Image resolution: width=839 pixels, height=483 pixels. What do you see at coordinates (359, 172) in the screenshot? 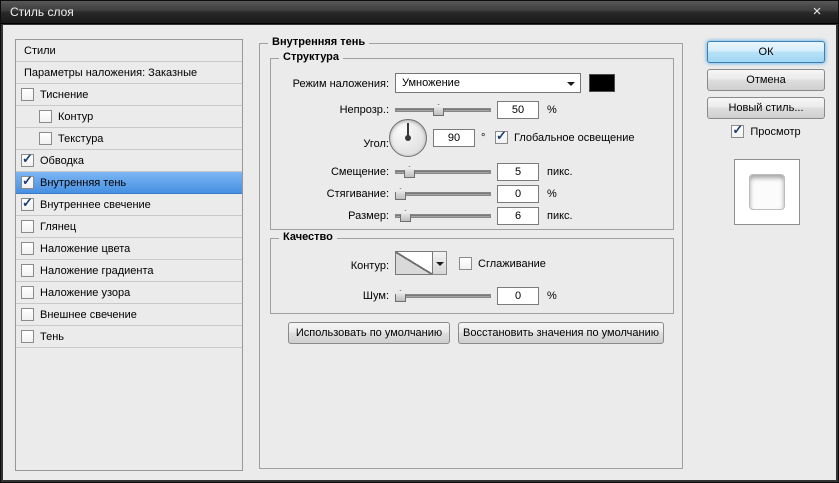
I see `distance-label: Смещение:` at bounding box center [359, 172].